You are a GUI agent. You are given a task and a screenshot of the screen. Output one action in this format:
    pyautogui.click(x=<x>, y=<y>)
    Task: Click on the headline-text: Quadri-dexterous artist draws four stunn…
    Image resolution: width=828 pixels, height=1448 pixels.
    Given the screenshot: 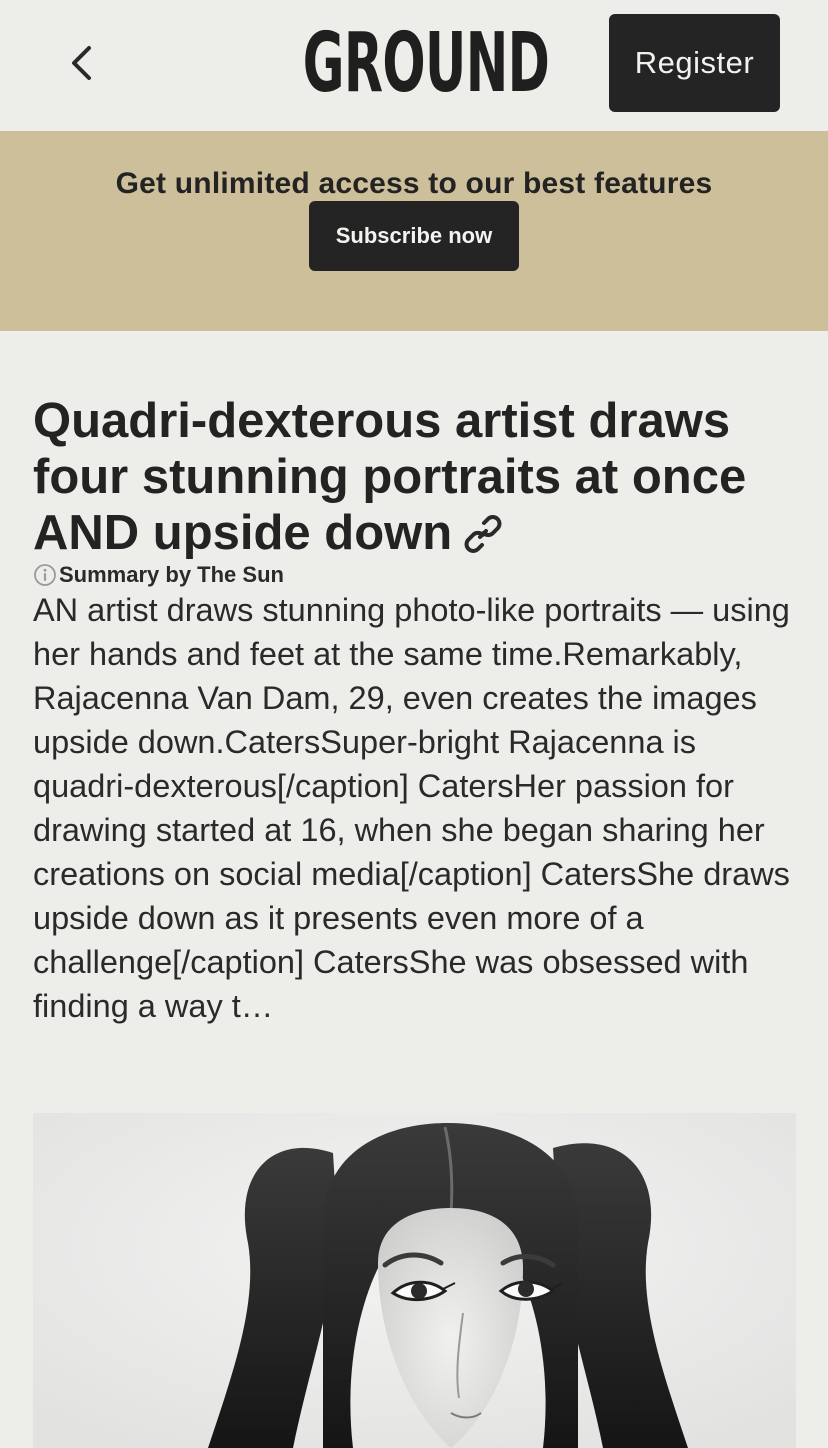 What is the action you would take?
    pyautogui.click(x=390, y=477)
    